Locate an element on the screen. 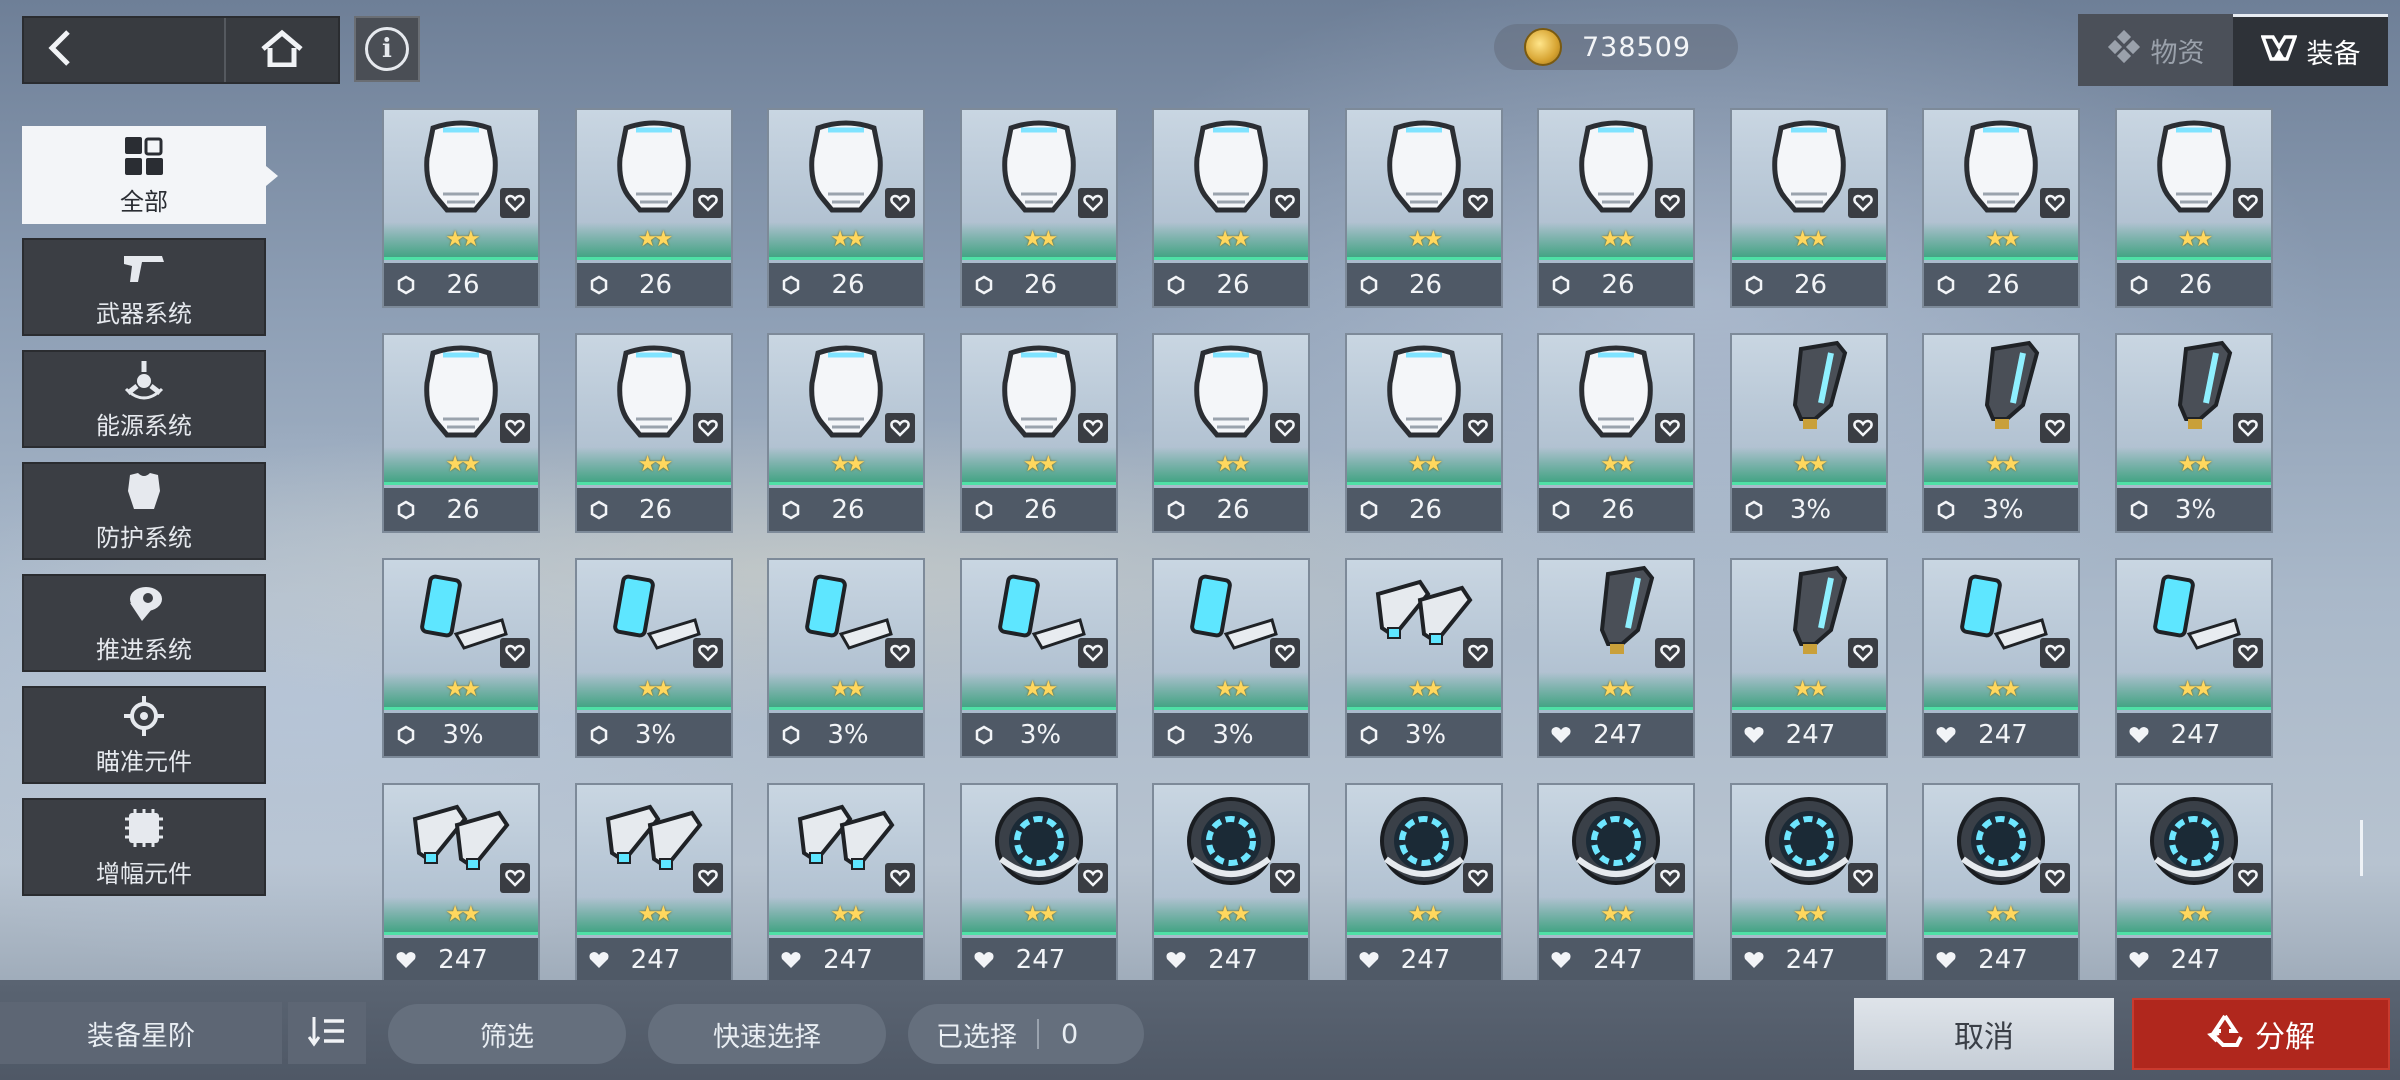 The height and width of the screenshot is (1080, 2400). sidebar-item-energy: 能源系统 is located at coordinates (144, 399).